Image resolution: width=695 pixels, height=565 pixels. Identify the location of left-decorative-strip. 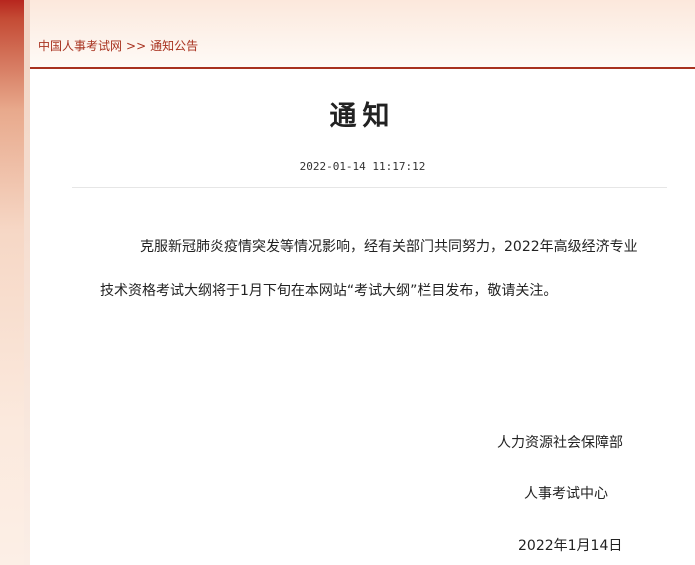
(12, 282).